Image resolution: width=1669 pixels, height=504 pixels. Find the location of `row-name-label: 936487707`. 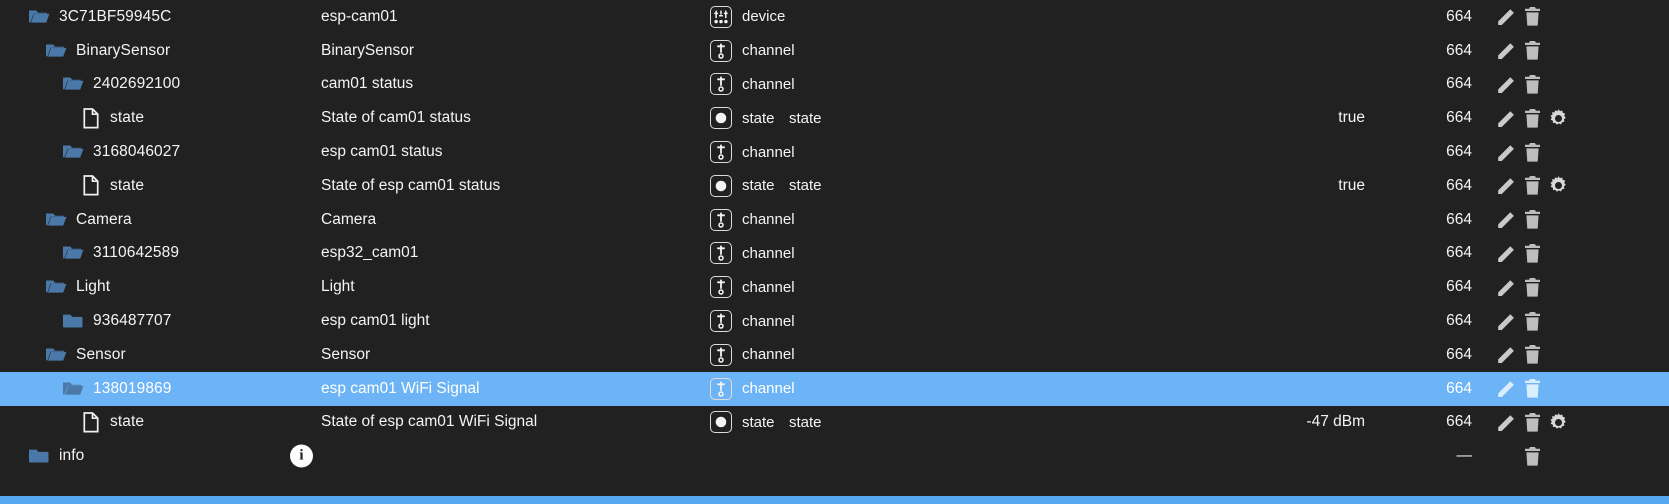

row-name-label: 936487707 is located at coordinates (132, 321).